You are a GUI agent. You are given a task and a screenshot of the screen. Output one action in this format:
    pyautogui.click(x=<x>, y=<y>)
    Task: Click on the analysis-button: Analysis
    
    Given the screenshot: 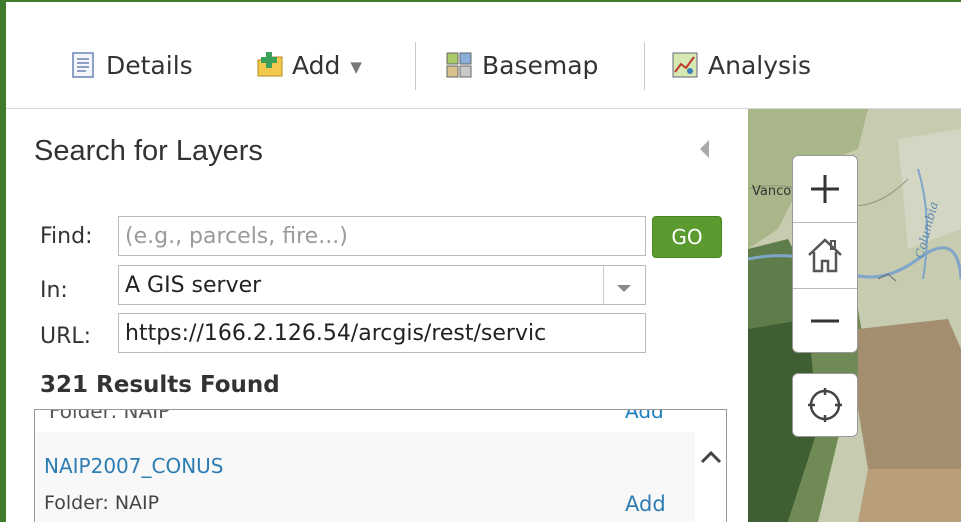 What is the action you would take?
    pyautogui.click(x=741, y=65)
    